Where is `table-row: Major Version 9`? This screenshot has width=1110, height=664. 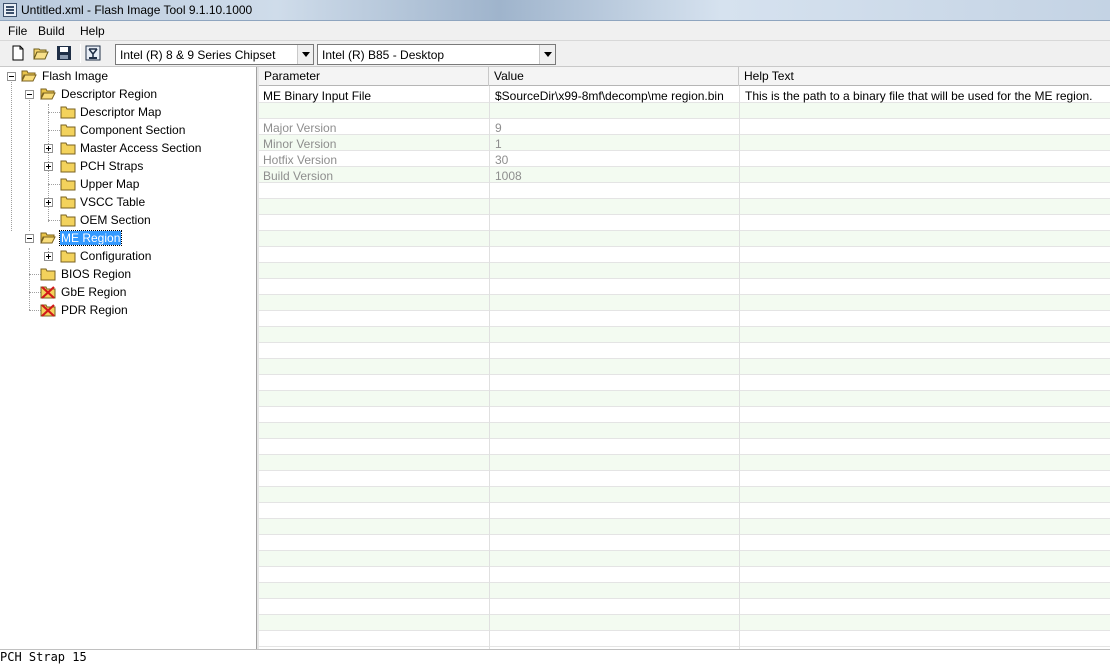 table-row: Major Version 9 is located at coordinates (684, 127).